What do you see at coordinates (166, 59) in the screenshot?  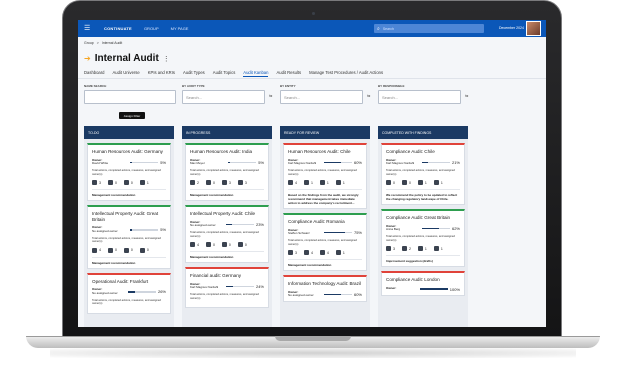 I see `more-options-icon: ⋮` at bounding box center [166, 59].